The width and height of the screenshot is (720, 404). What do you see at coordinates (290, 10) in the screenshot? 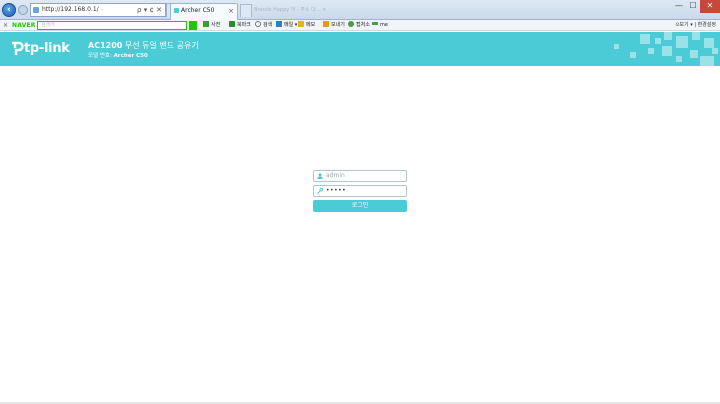
I see `background-tab-text: Brands Happy 아 - 주소 다... ×` at bounding box center [290, 10].